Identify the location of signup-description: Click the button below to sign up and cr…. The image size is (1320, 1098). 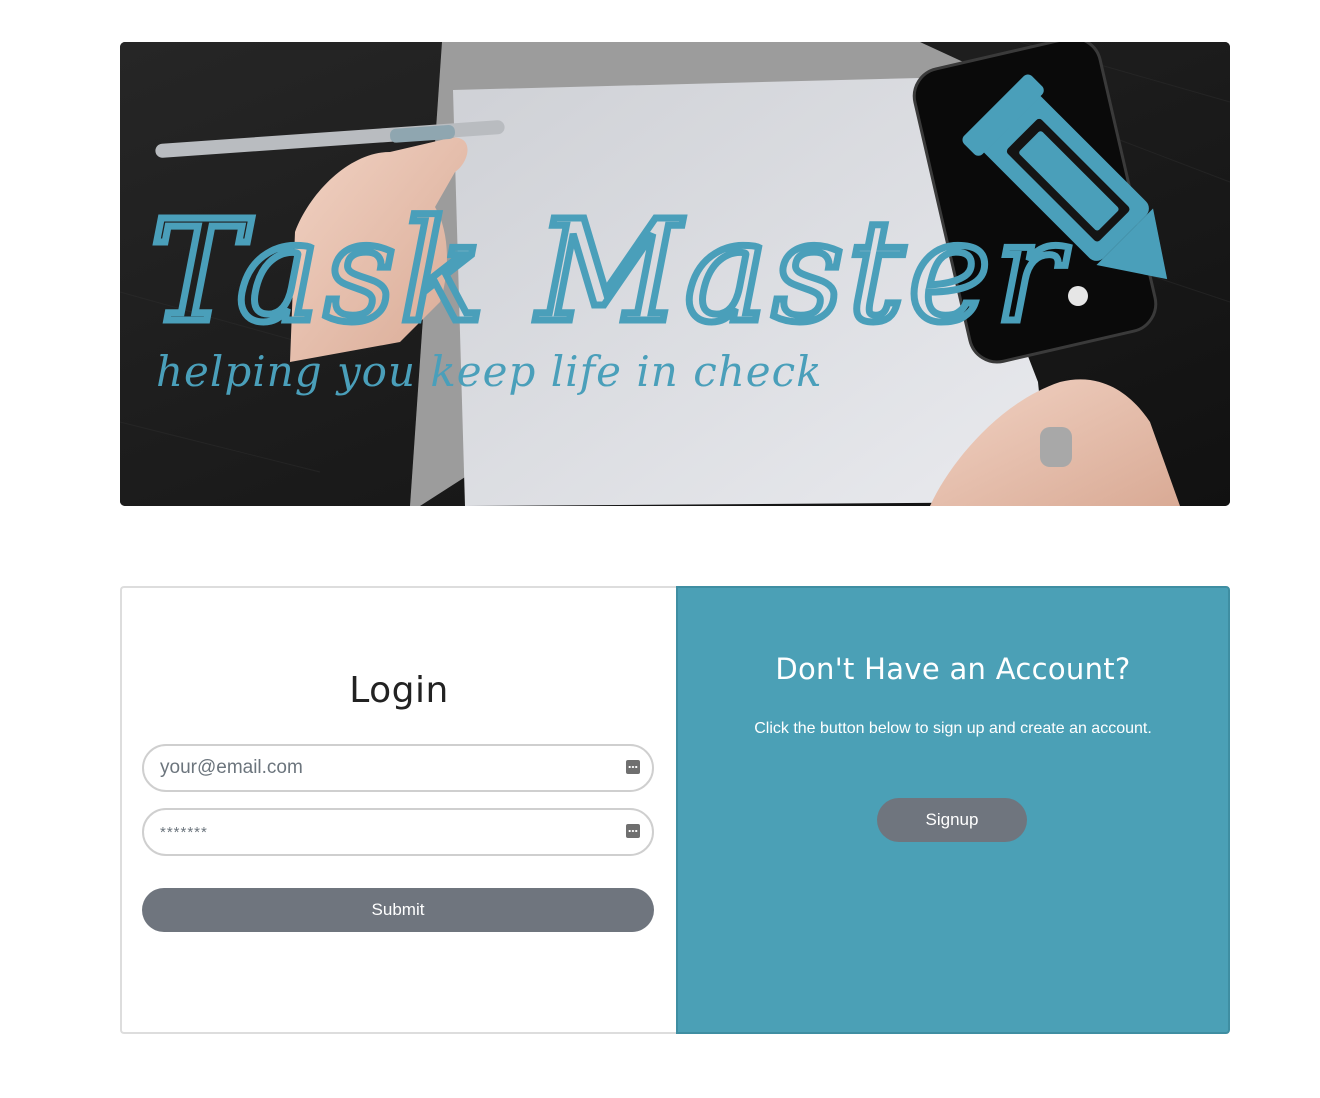
(953, 728).